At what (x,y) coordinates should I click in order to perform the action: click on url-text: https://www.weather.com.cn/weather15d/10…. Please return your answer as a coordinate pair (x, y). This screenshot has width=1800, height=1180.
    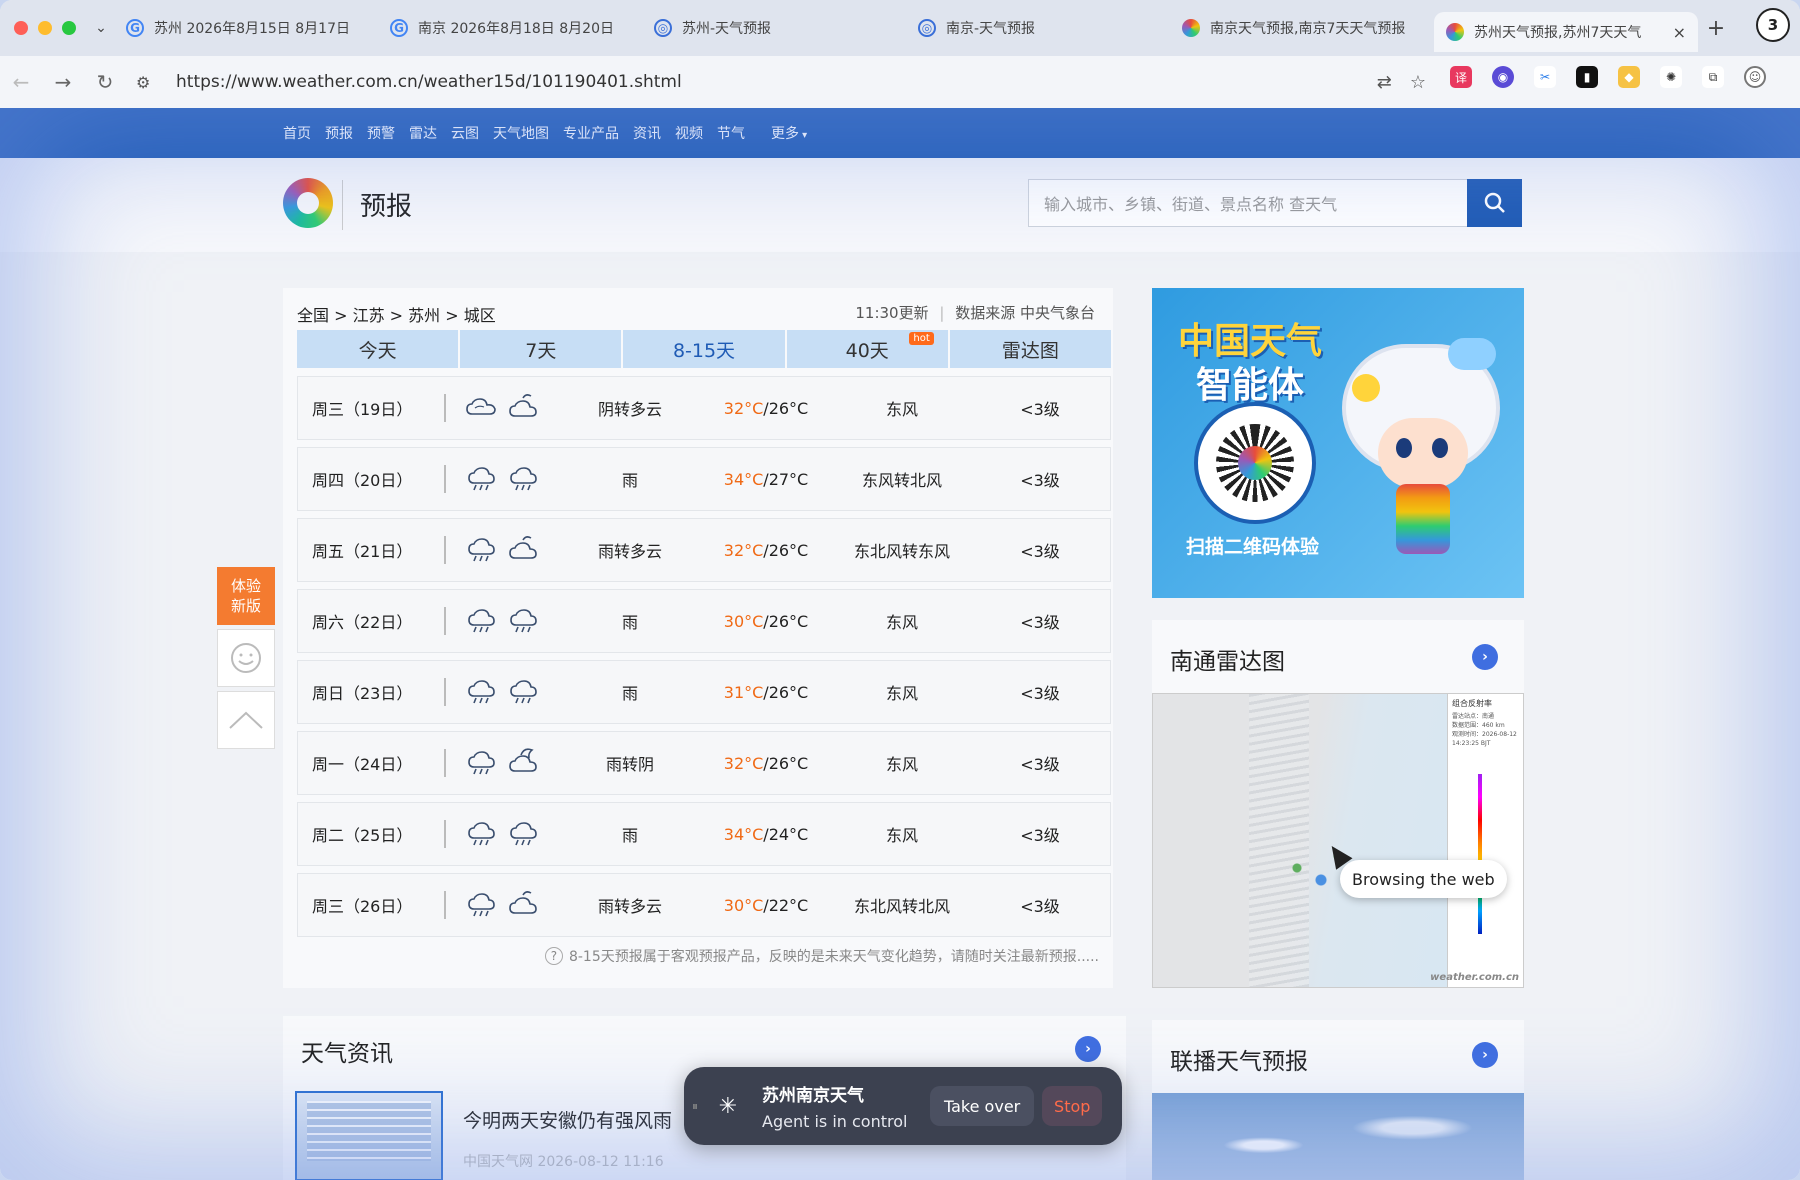
    Looking at the image, I should click on (429, 82).